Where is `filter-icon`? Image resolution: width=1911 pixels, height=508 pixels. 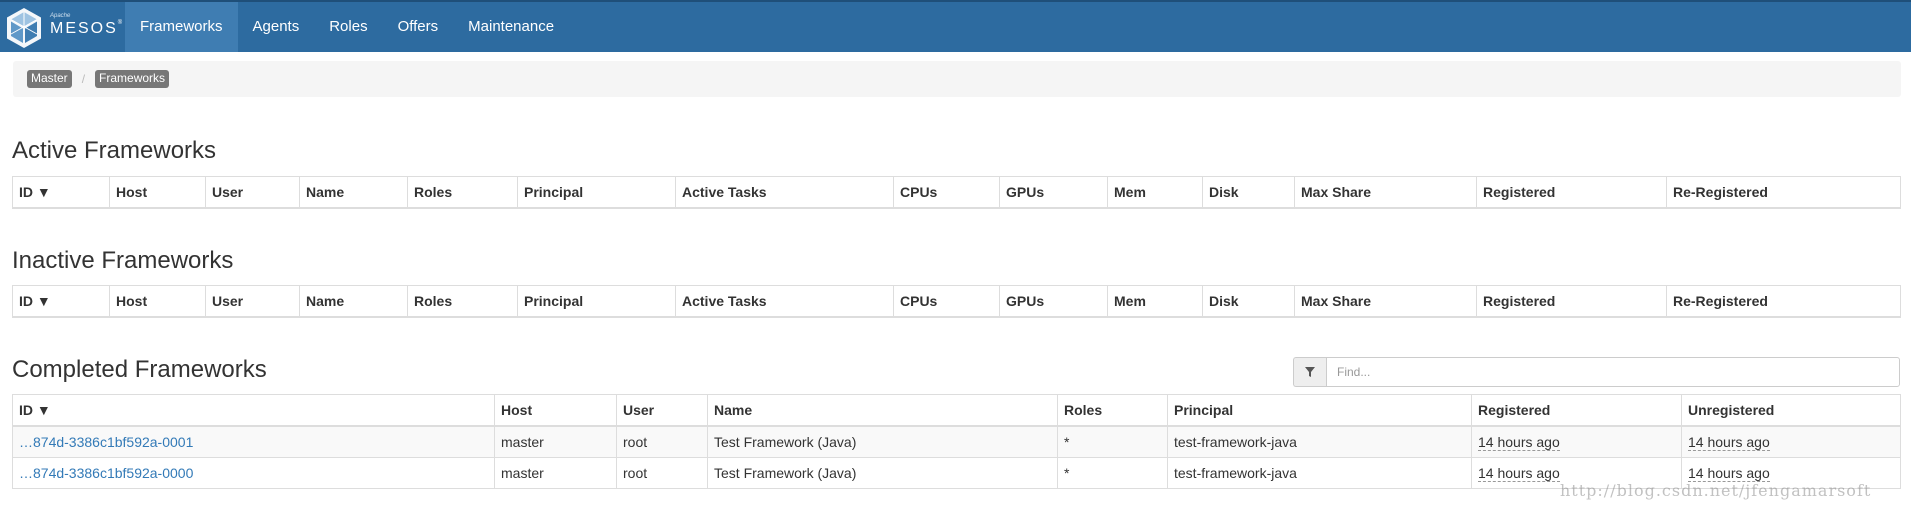 filter-icon is located at coordinates (1309, 372).